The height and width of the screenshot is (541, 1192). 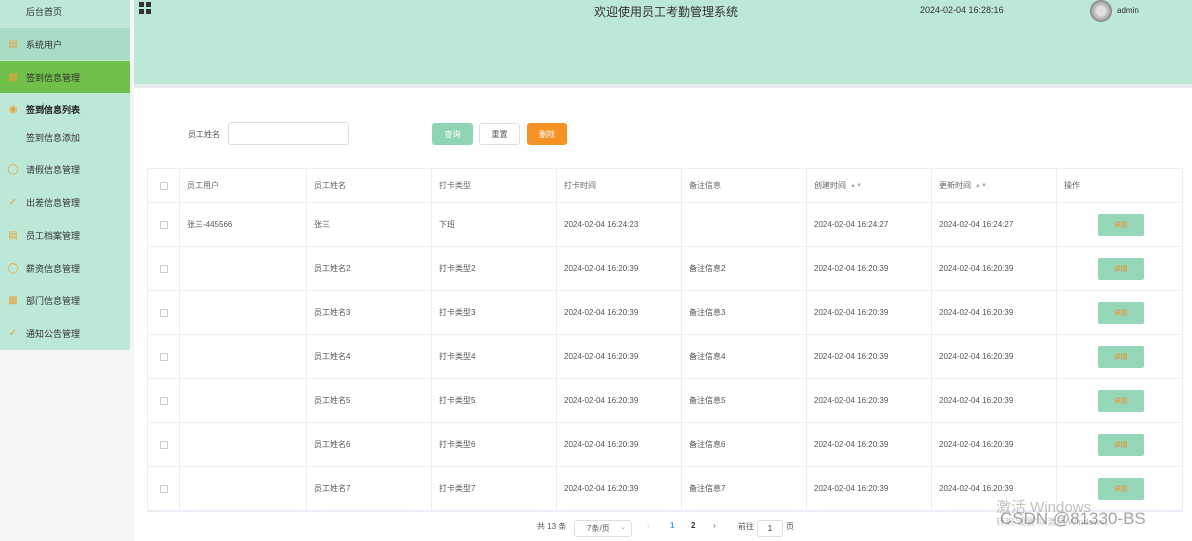 I want to click on hand-cursor-icon: ☝, so click(x=41, y=108).